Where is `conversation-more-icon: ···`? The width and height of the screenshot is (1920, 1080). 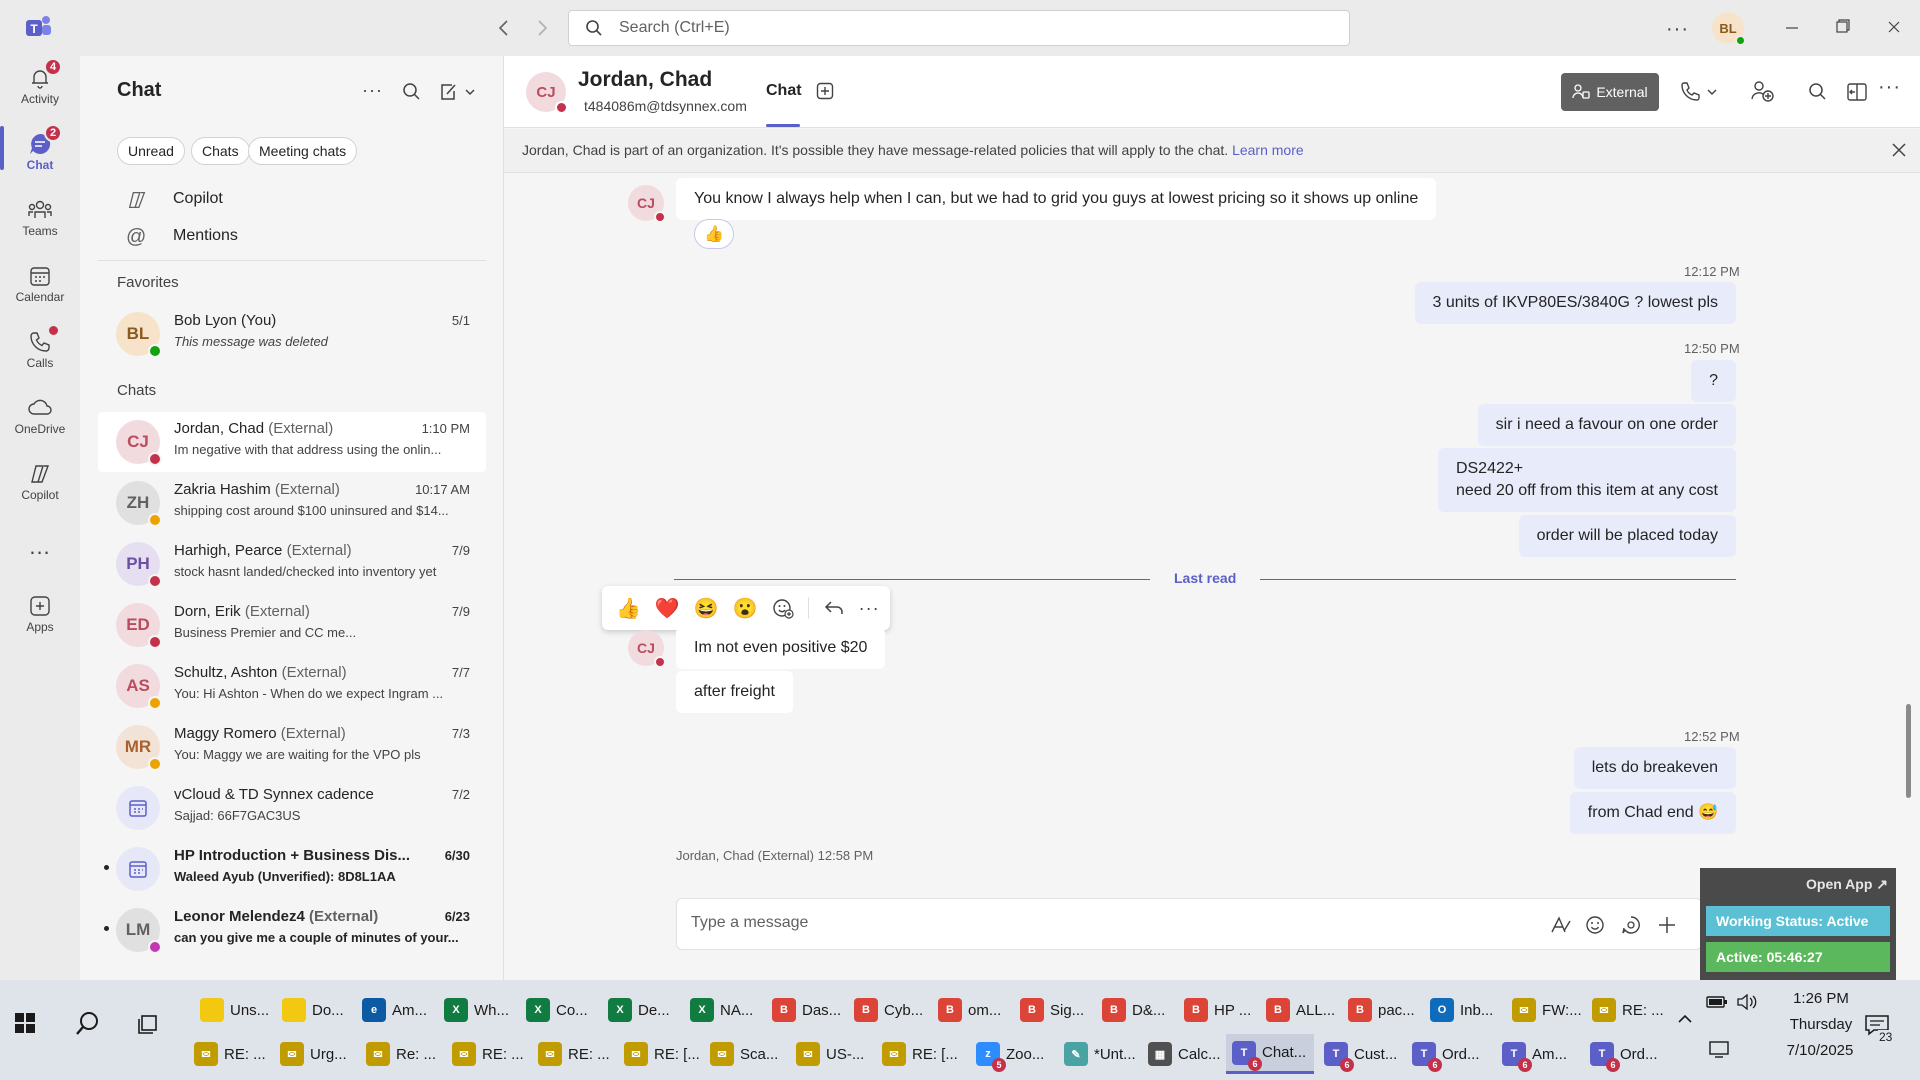 conversation-more-icon: ··· is located at coordinates (1889, 87).